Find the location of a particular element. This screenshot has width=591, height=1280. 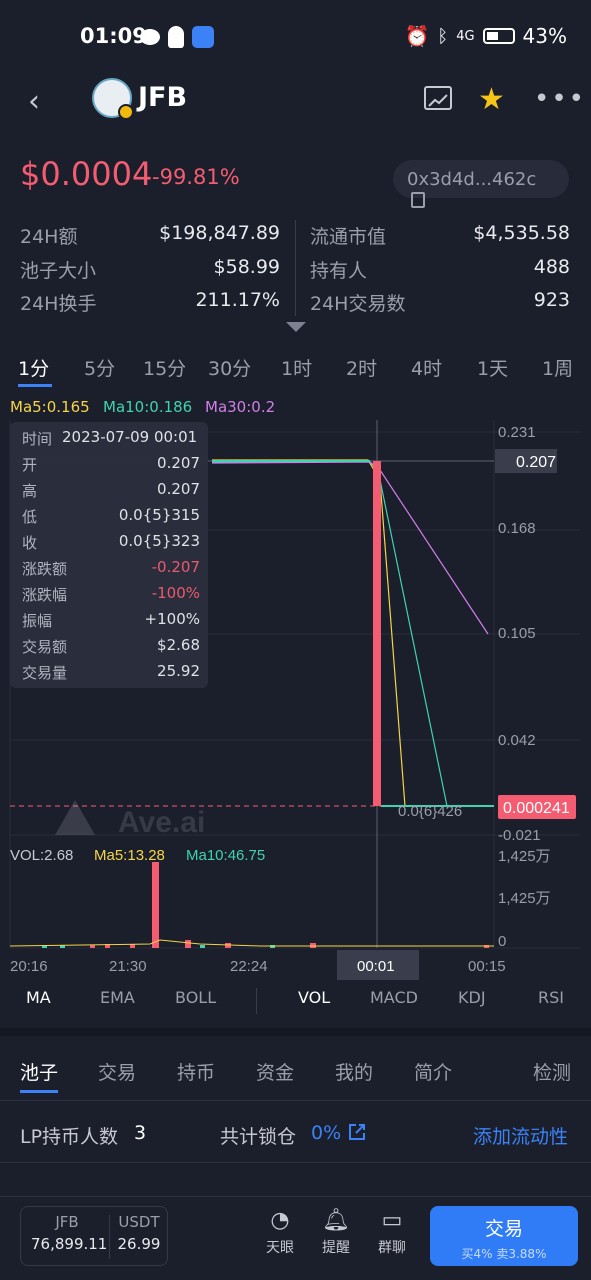

ma5-label: Ma5:0.165 is located at coordinates (50, 407).